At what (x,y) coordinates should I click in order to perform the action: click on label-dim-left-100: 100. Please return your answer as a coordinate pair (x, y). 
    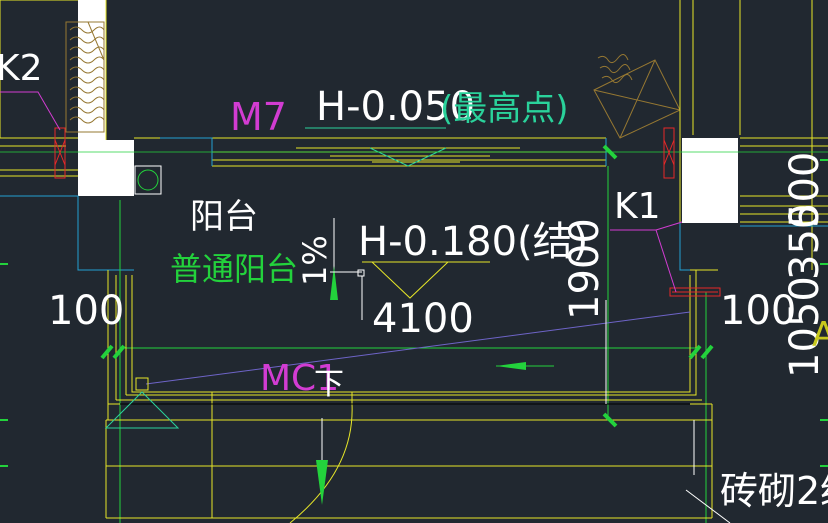
    Looking at the image, I should click on (86, 311).